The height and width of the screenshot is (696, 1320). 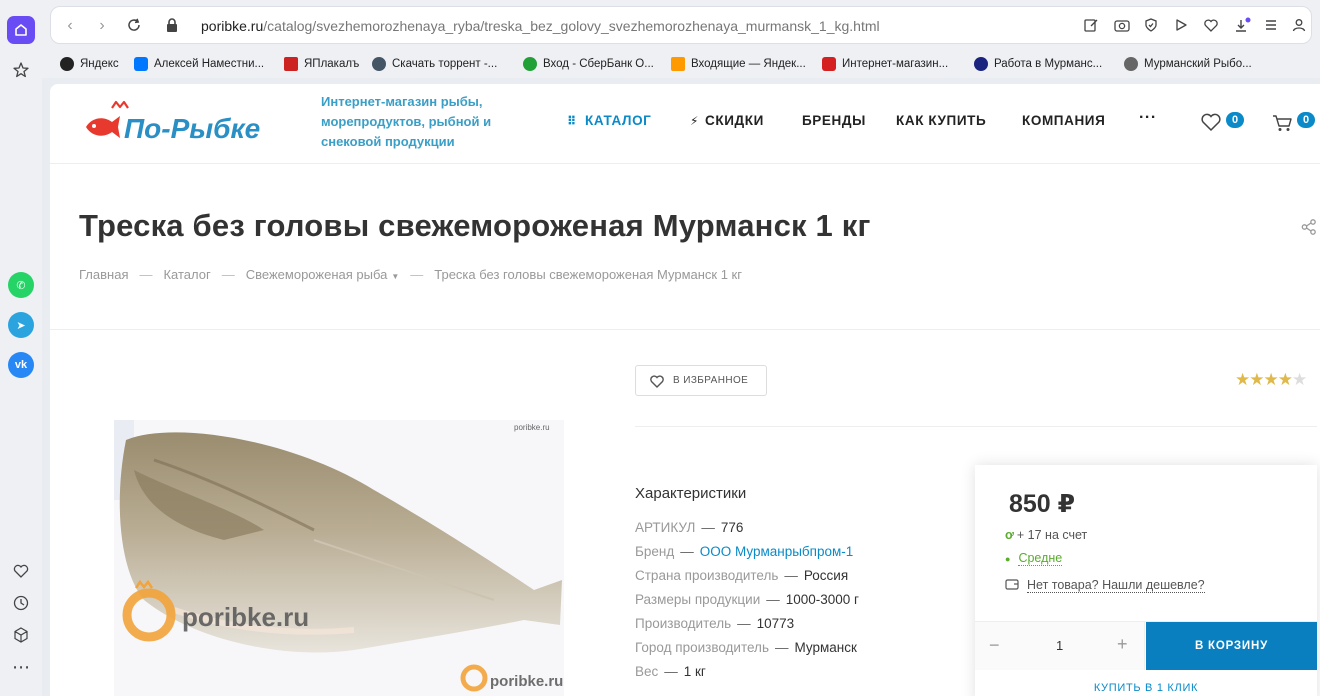 I want to click on found-cheaper-link: Нет товара? Нашли дешевле?, so click(x=1116, y=585).